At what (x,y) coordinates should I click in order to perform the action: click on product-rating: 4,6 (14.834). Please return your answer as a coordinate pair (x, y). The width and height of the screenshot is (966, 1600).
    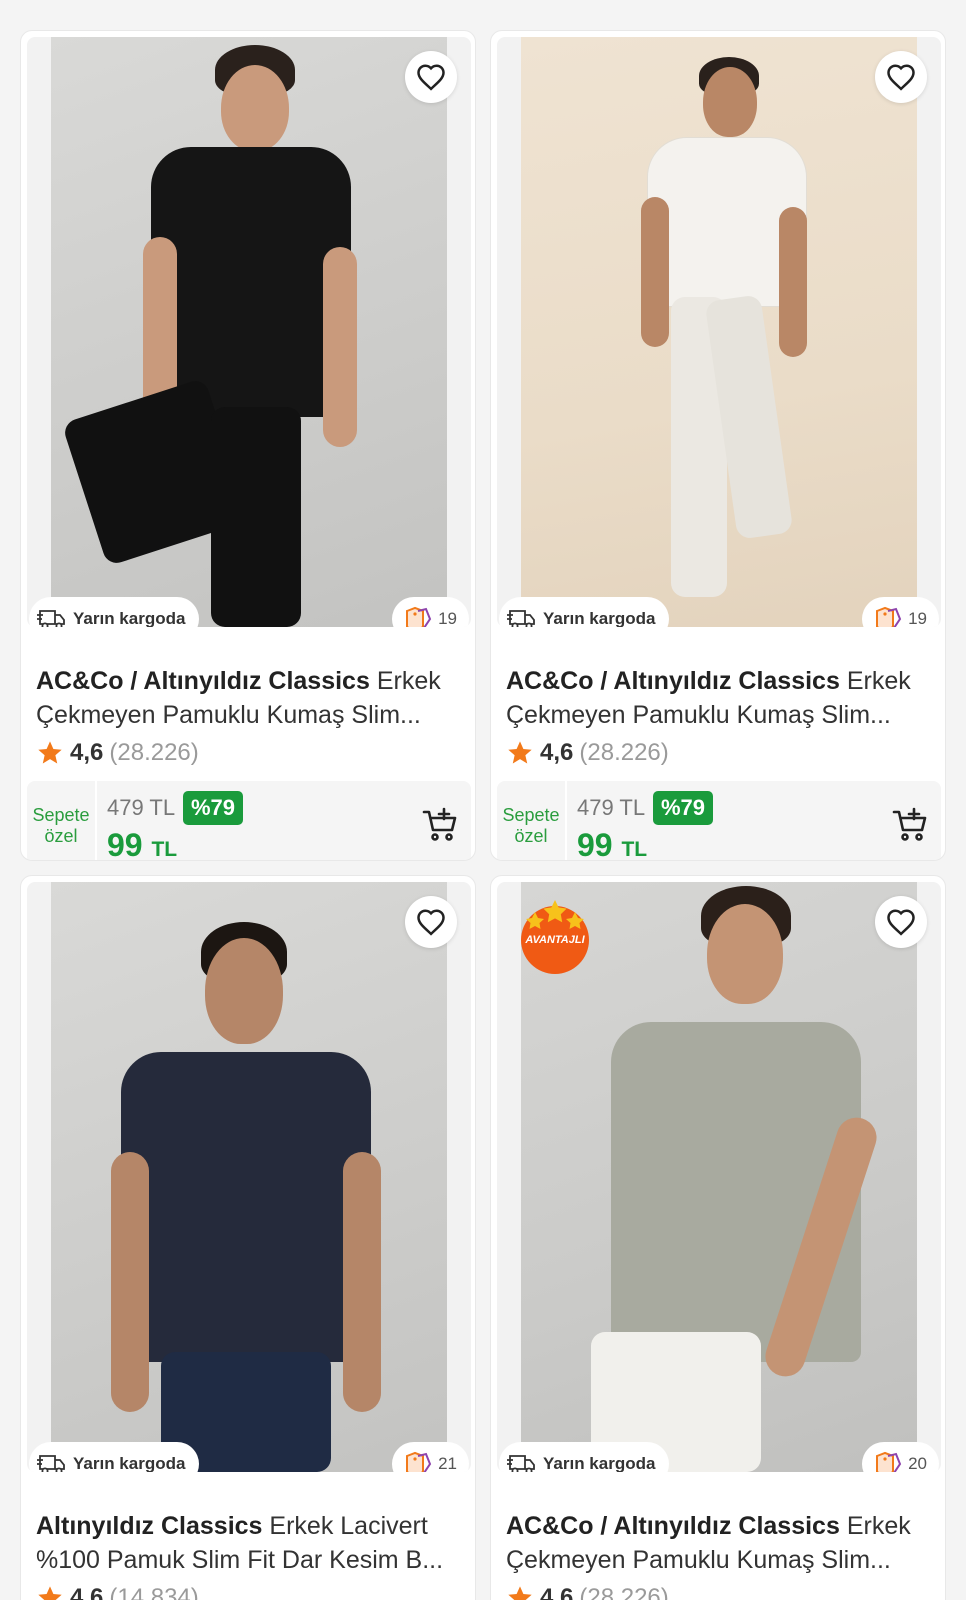
    Looking at the image, I should click on (117, 1592).